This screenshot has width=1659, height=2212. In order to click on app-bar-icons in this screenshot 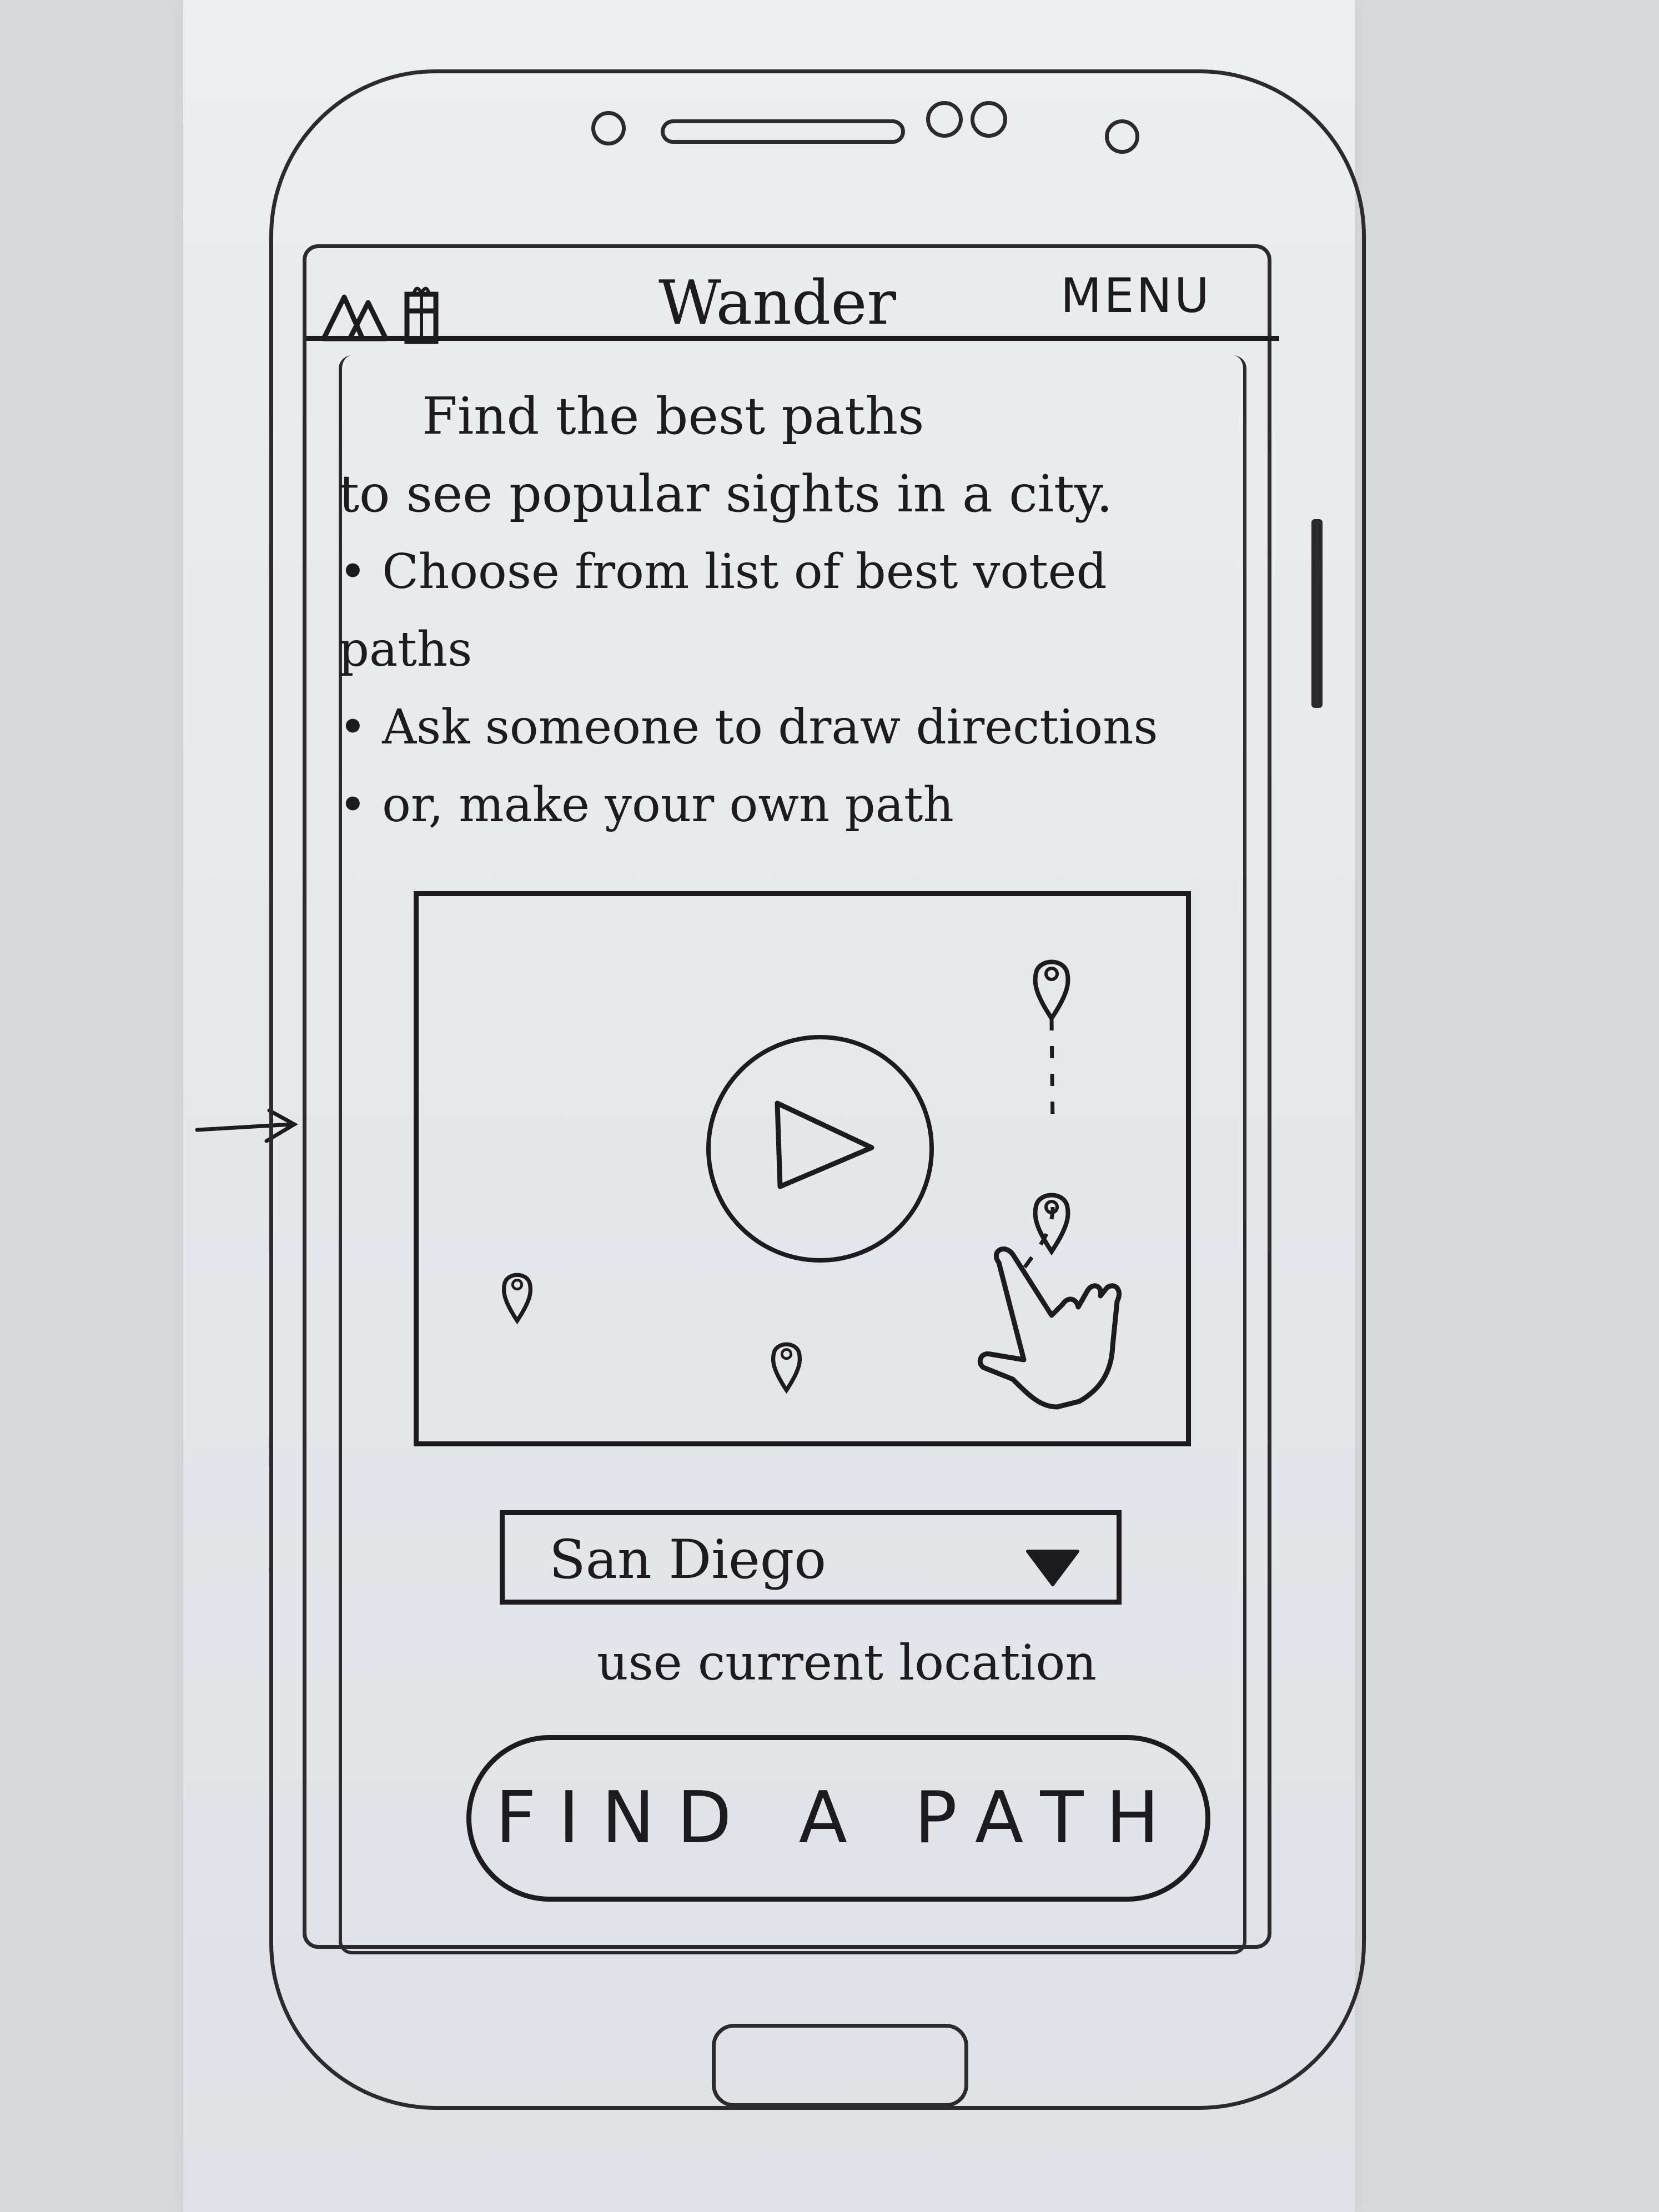, I will do `click(380, 315)`.